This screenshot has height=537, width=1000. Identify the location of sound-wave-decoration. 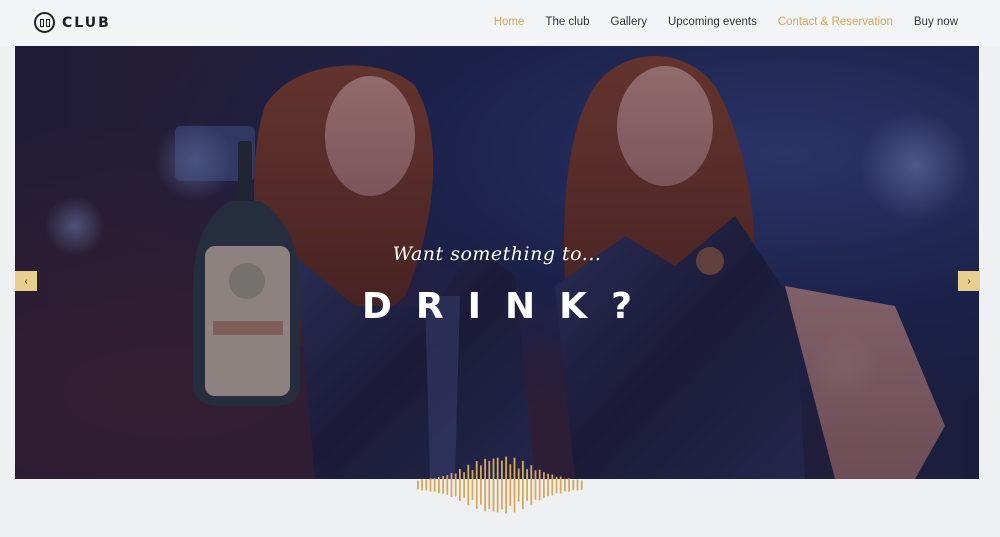
(500, 485).